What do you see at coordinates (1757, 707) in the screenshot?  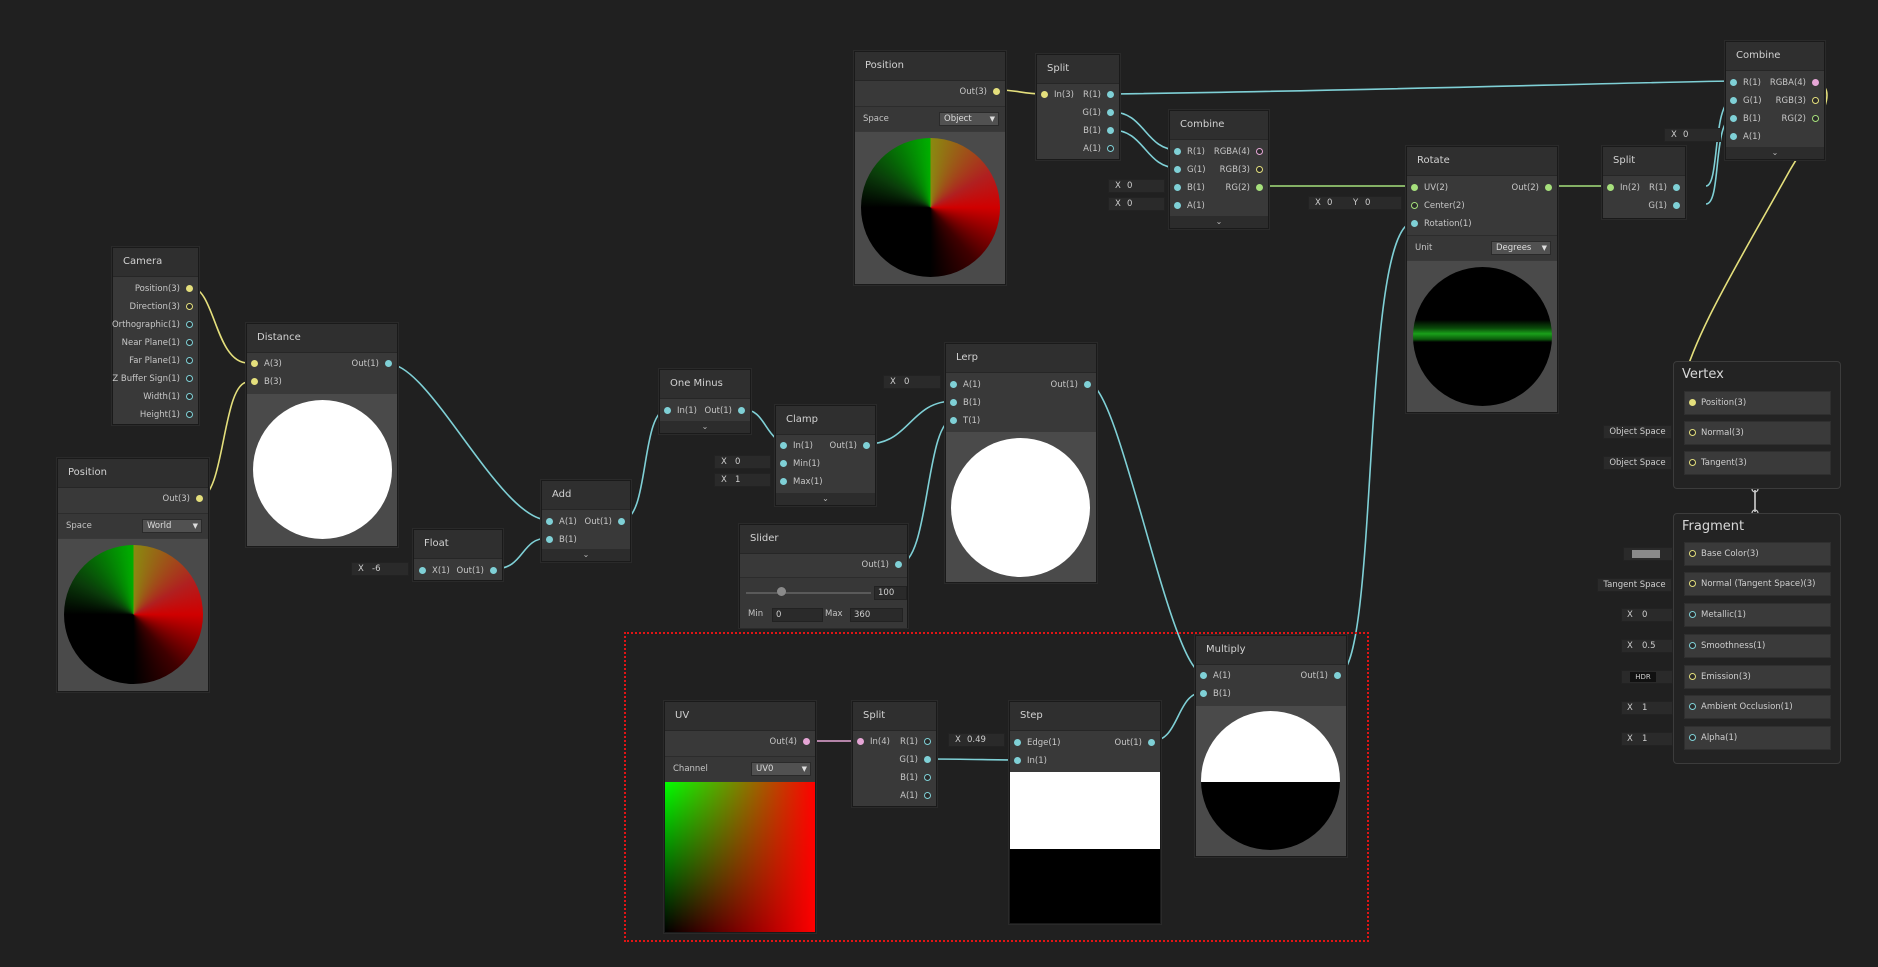 I see `fragment-ao-row: Ambient Occlusion(1)` at bounding box center [1757, 707].